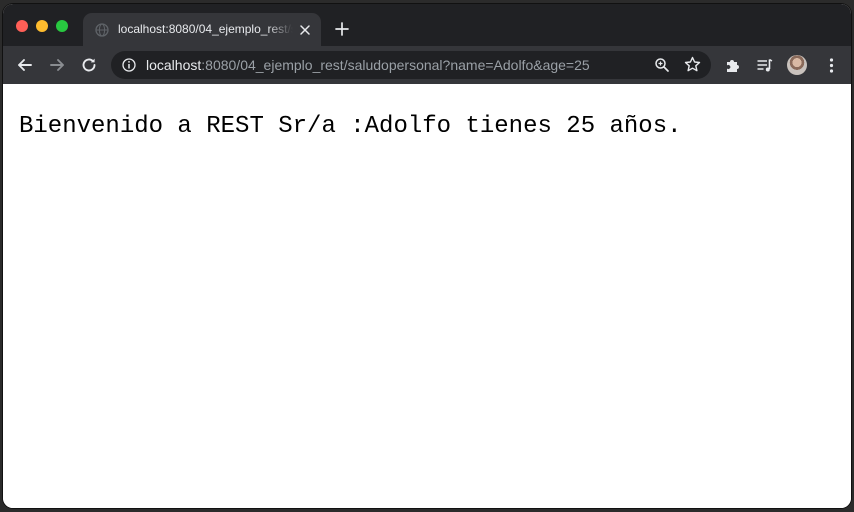  Describe the element at coordinates (22, 26) in the screenshot. I see `window-close-button` at that location.